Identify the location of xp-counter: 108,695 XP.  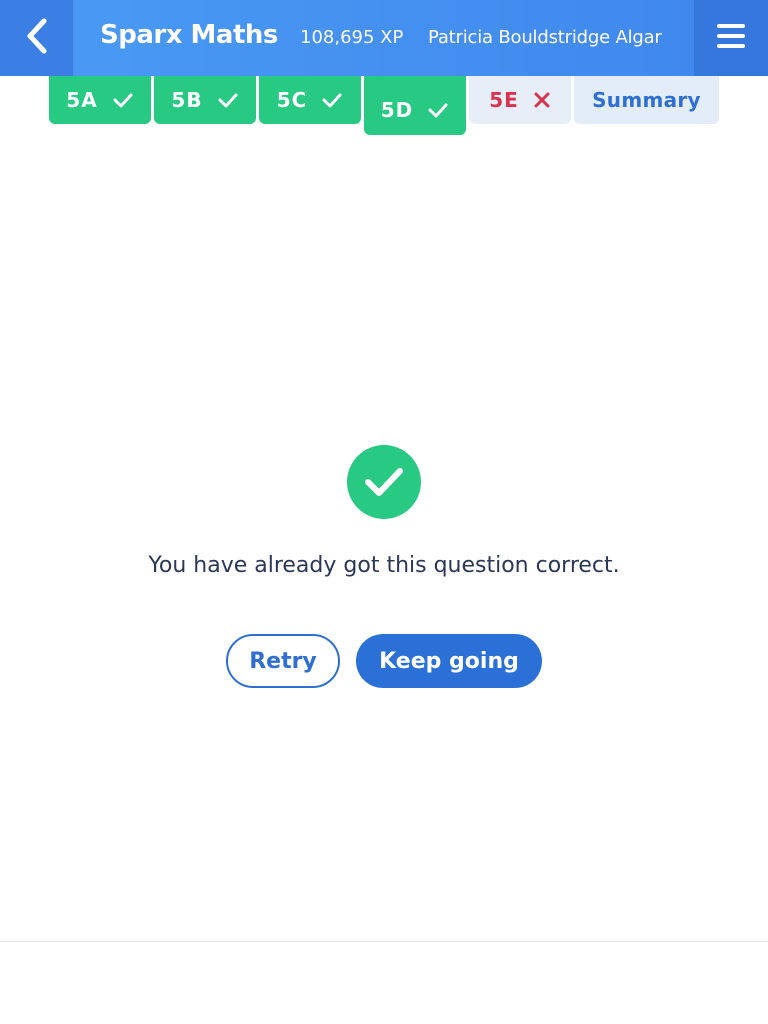
(352, 37).